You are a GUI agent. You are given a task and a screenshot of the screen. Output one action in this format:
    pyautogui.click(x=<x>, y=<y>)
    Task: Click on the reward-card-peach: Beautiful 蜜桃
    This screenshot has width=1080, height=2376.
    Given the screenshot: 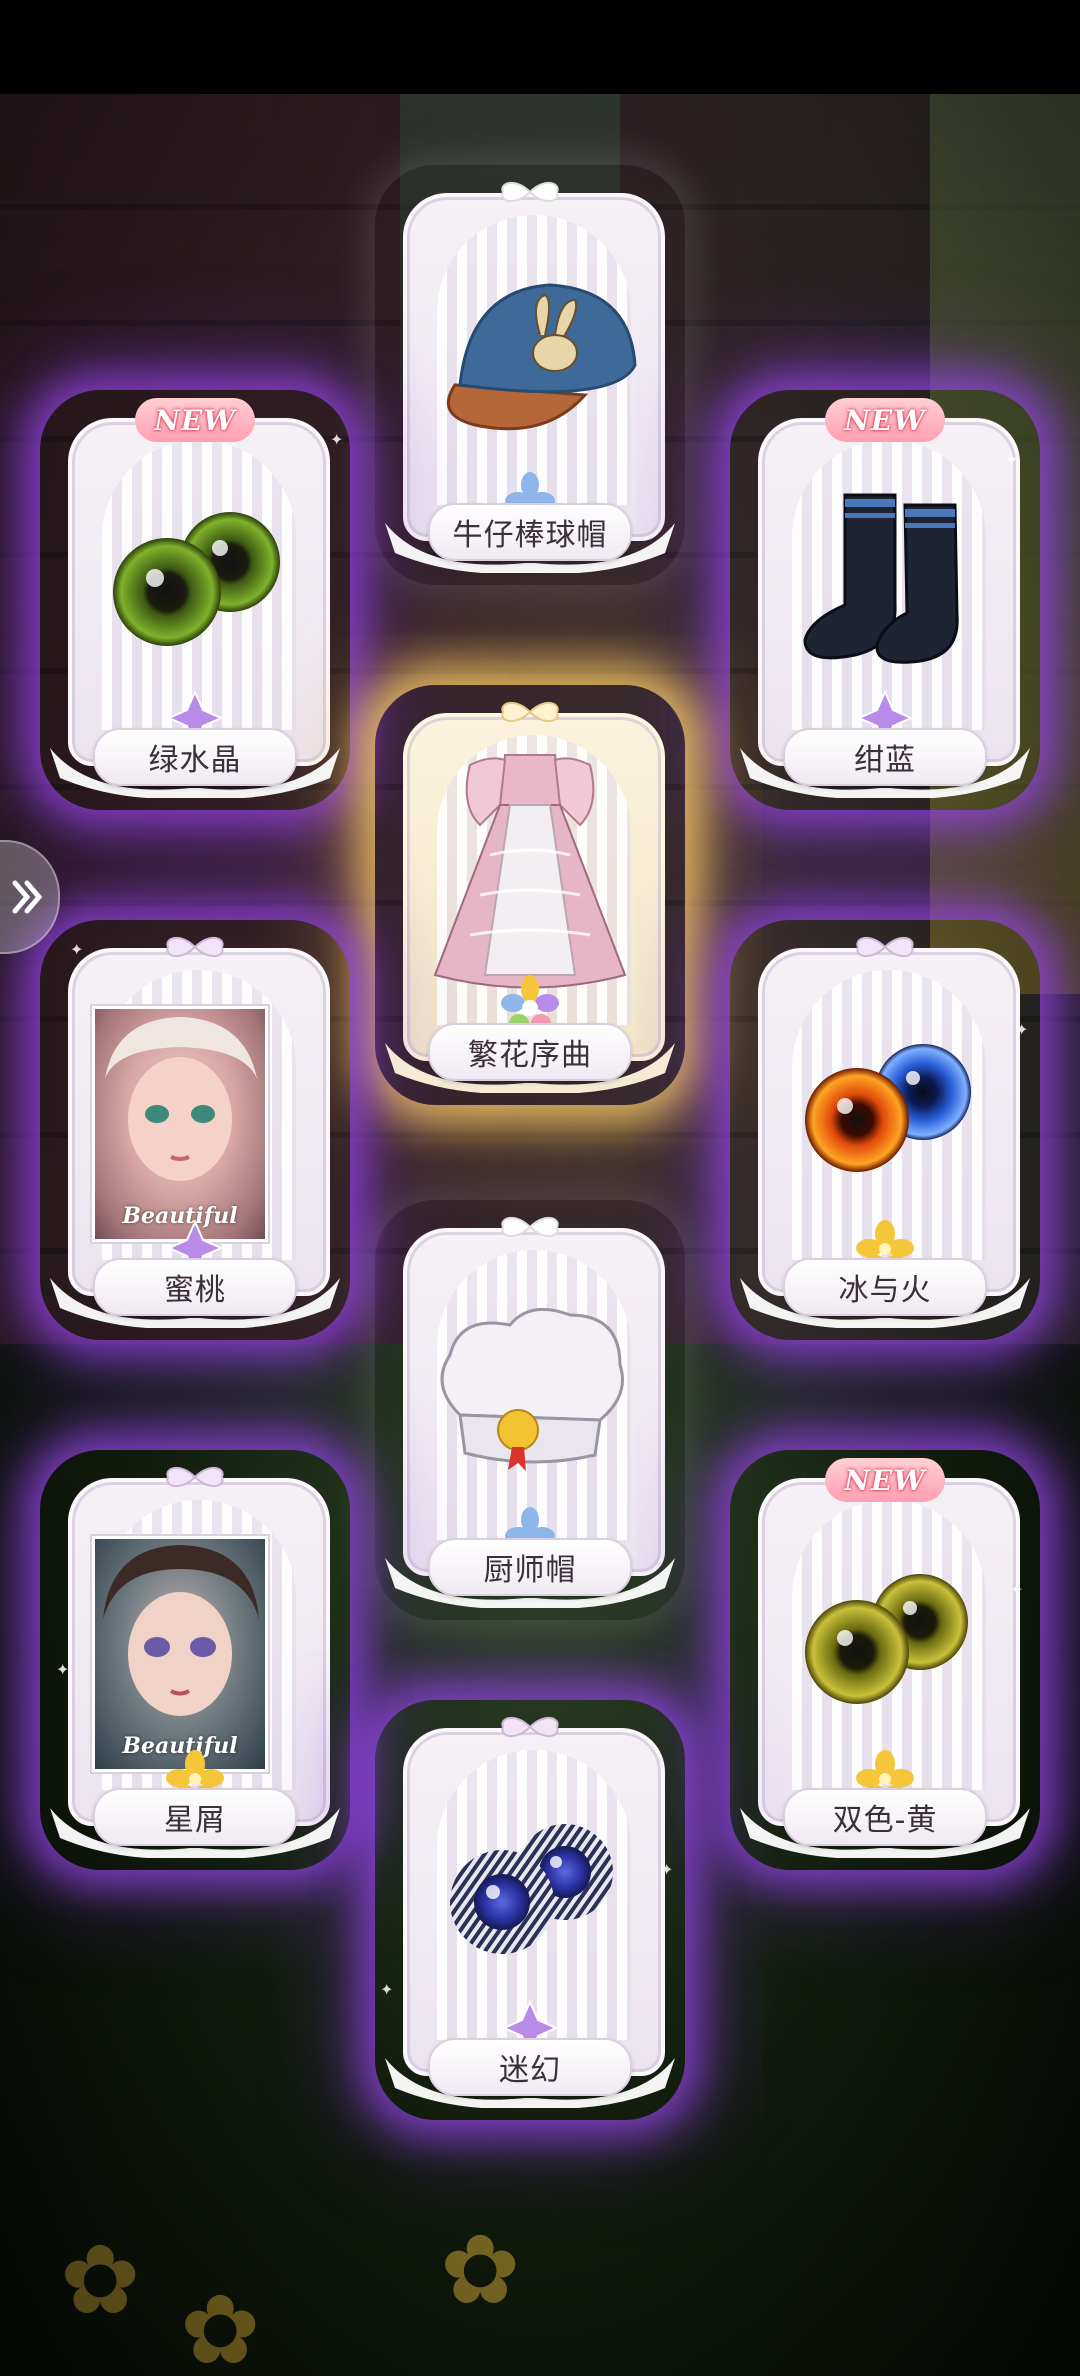 What is the action you would take?
    pyautogui.click(x=195, y=1140)
    